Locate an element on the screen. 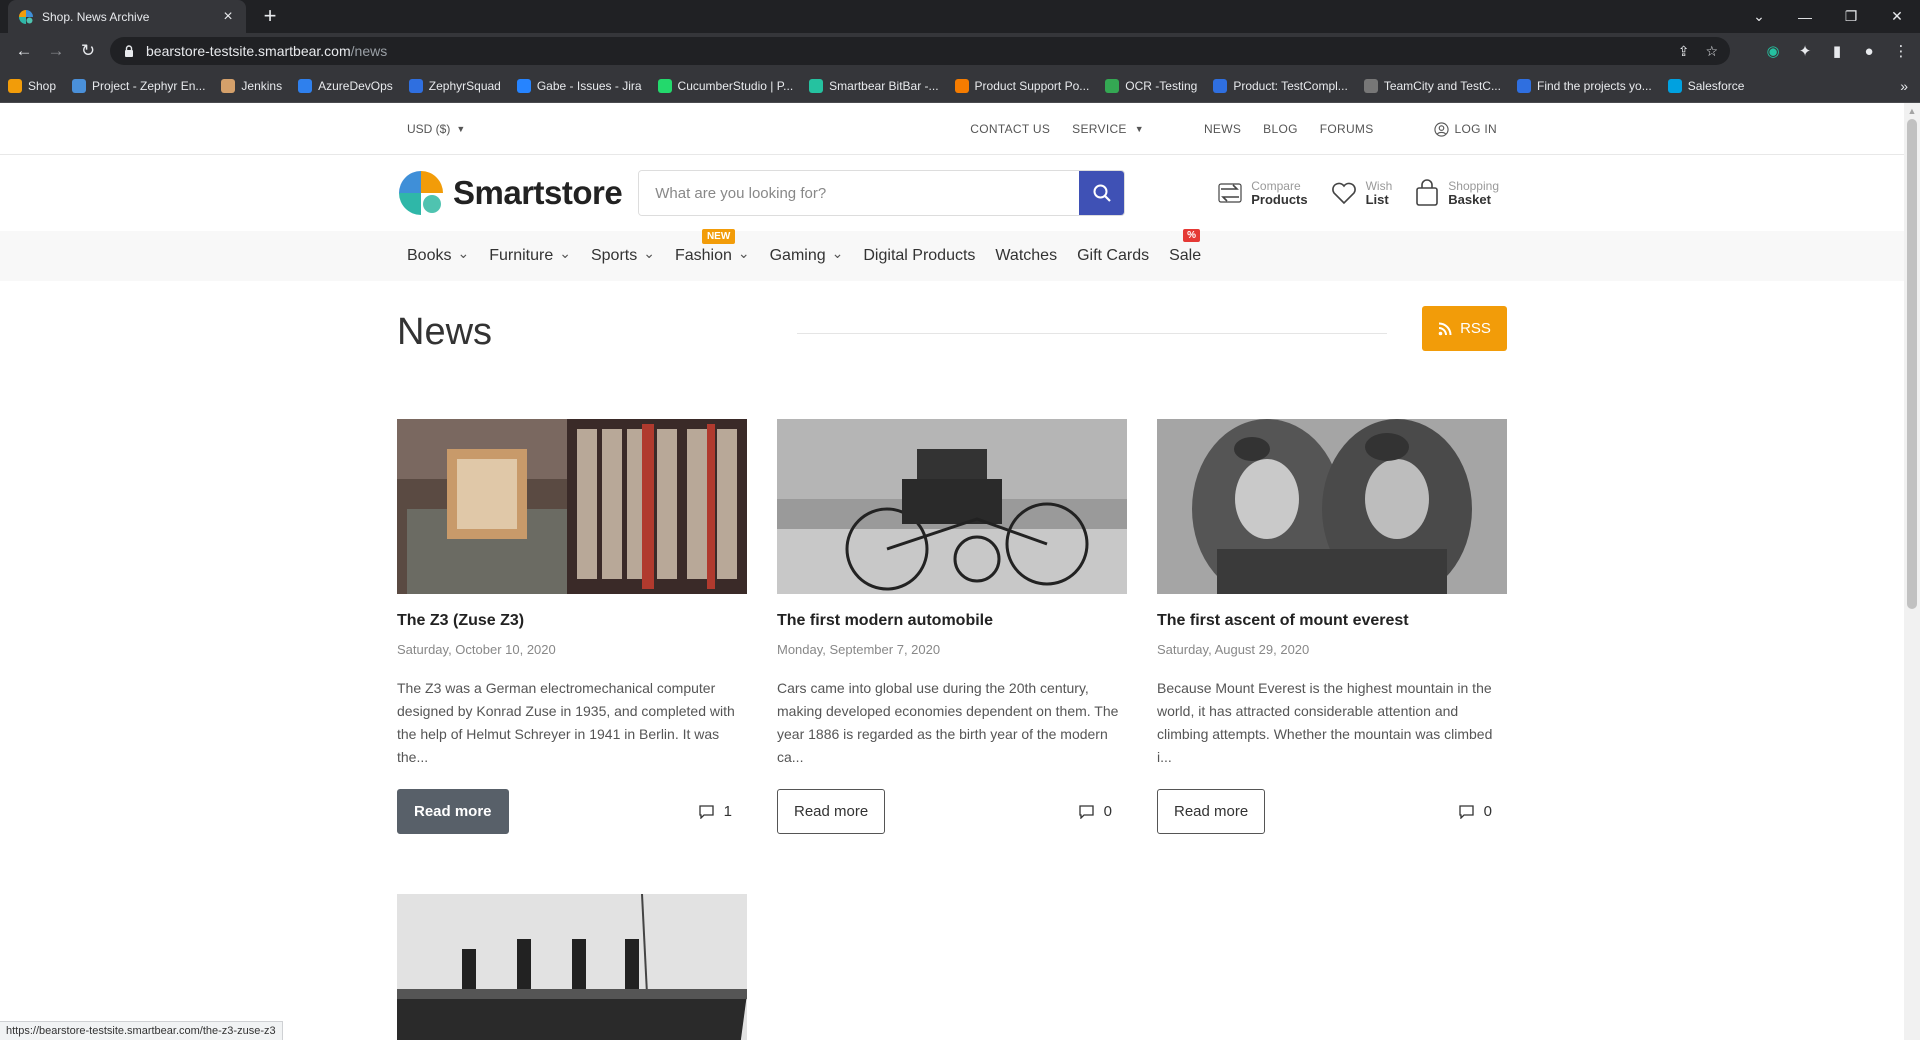  titanic-image is located at coordinates (572, 967).